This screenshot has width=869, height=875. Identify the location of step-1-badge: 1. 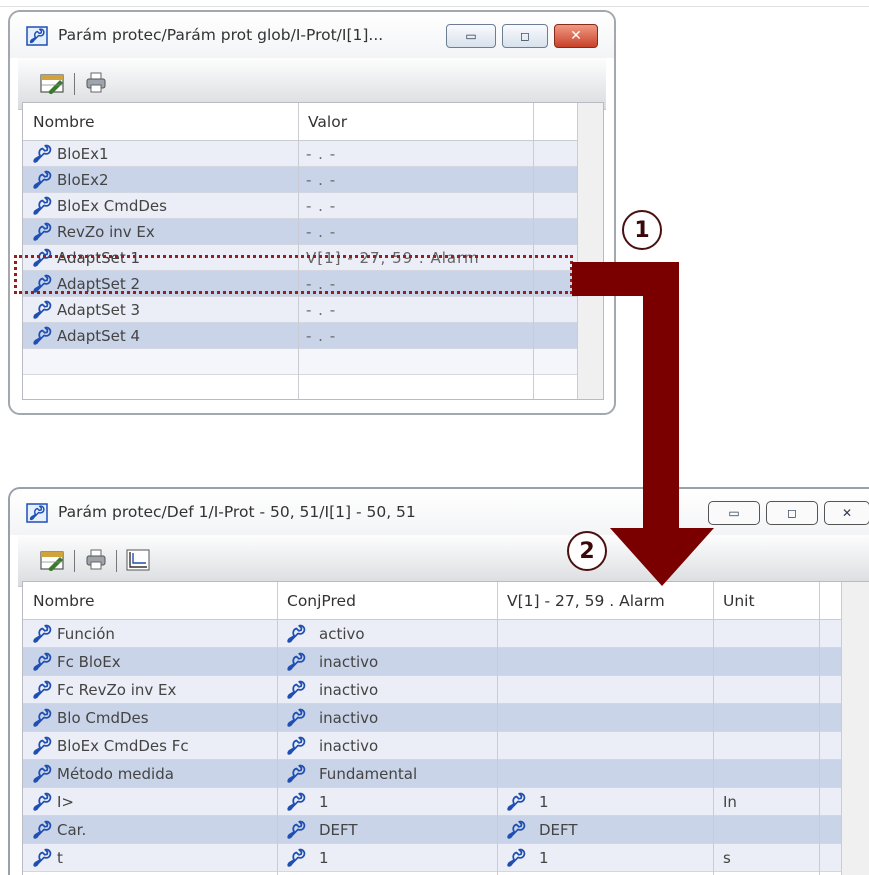
(642, 230).